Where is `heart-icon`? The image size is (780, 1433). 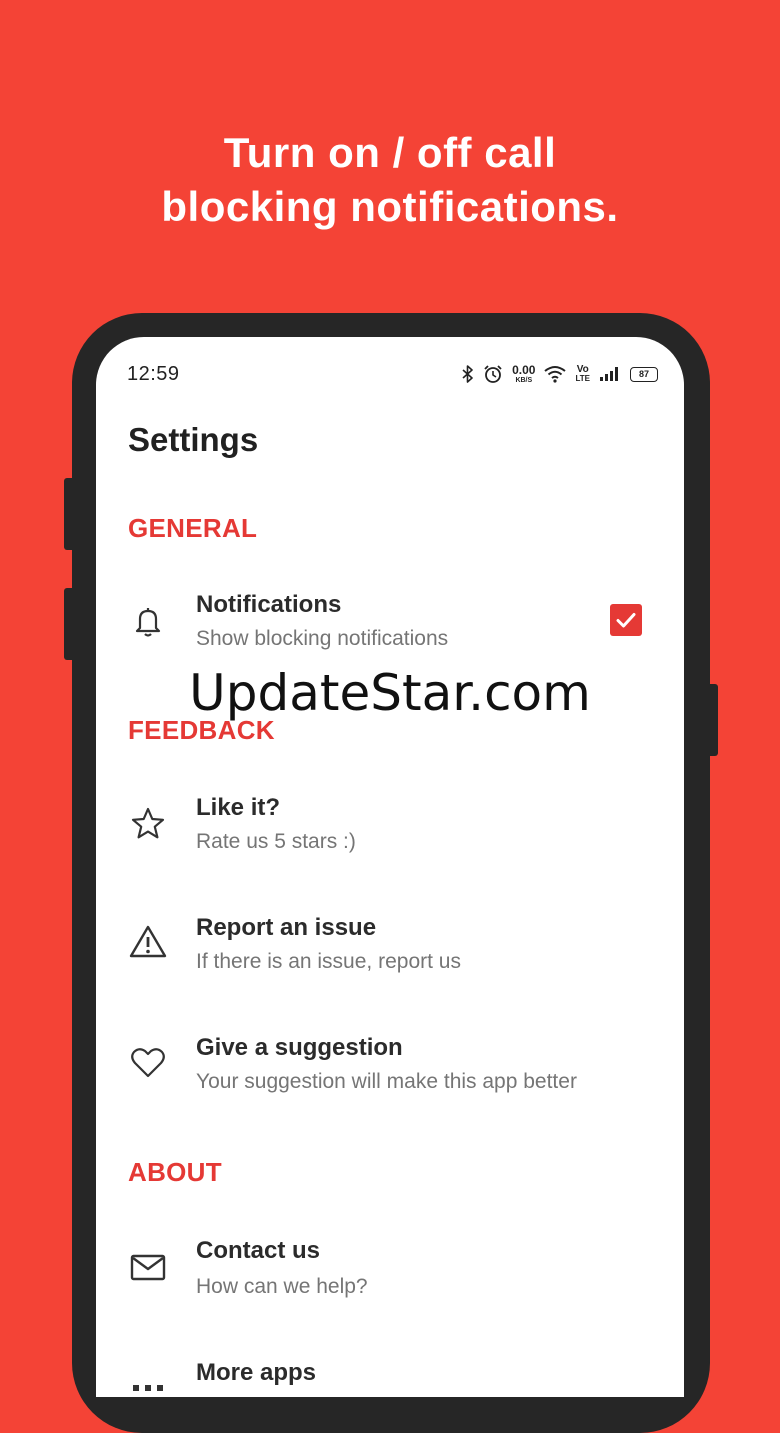
heart-icon is located at coordinates (148, 1062).